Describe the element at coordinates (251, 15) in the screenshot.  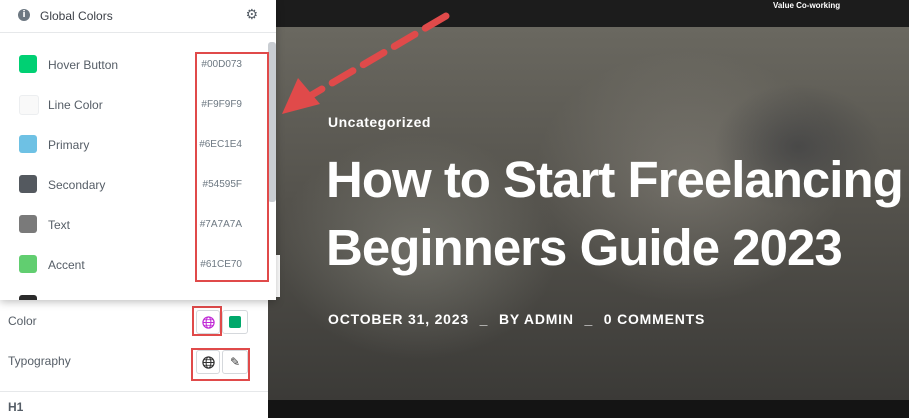
I see `gear-icon: ⚙` at that location.